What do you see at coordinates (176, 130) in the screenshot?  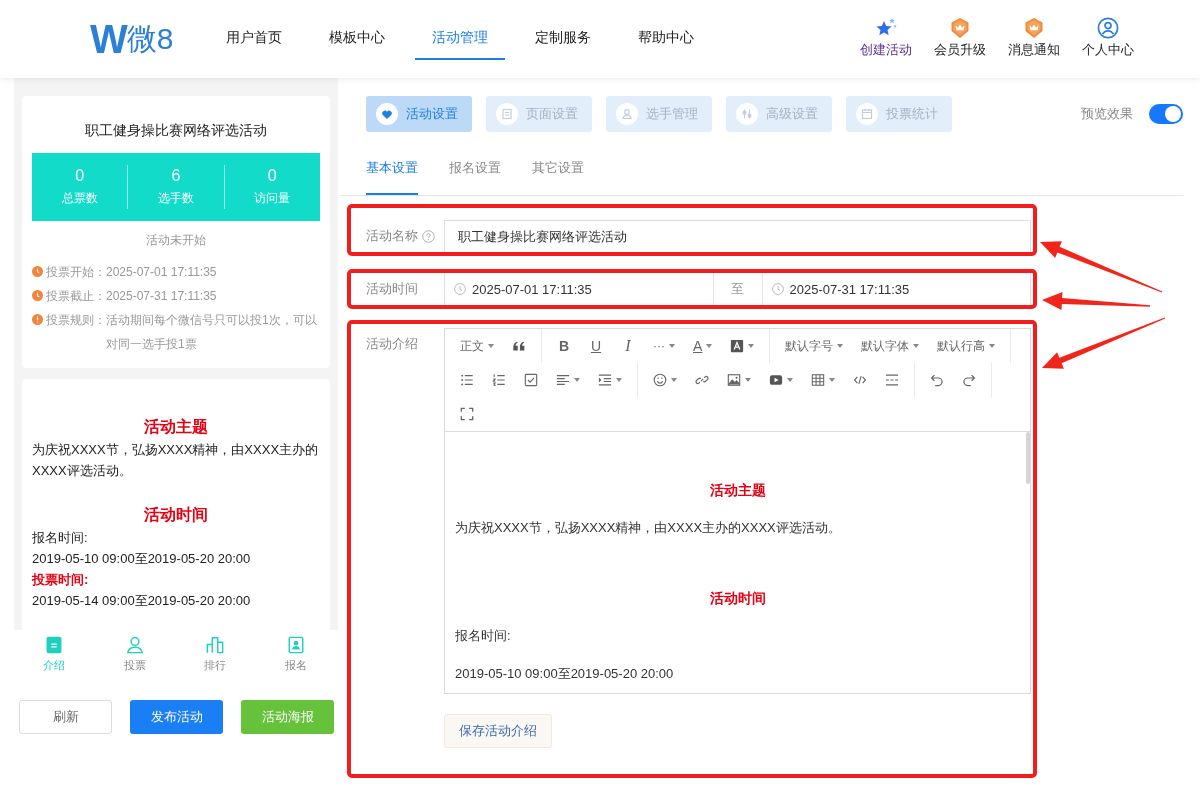 I see `activity-title: 职工健身操比赛网络评选活动` at bounding box center [176, 130].